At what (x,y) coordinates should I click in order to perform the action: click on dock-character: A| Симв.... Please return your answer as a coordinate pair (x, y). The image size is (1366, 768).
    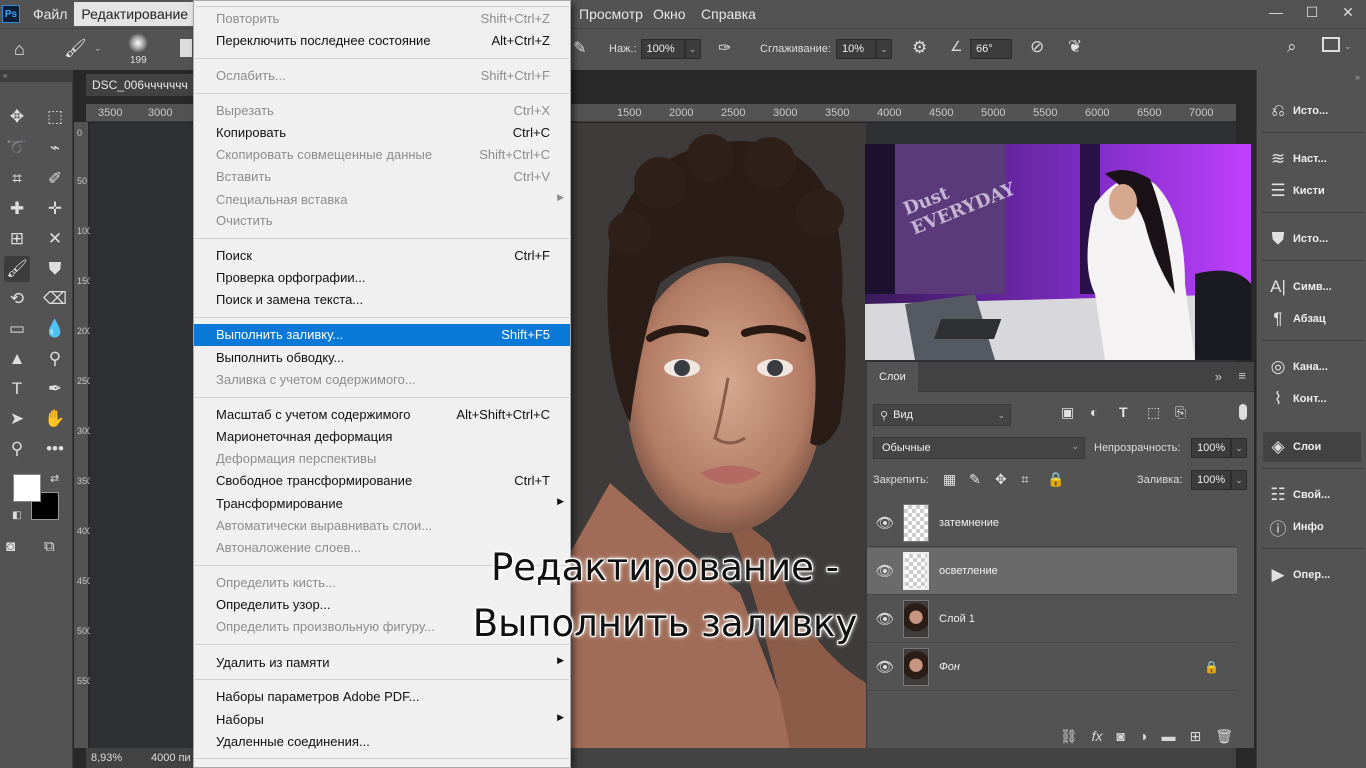
    Looking at the image, I should click on (1312, 287).